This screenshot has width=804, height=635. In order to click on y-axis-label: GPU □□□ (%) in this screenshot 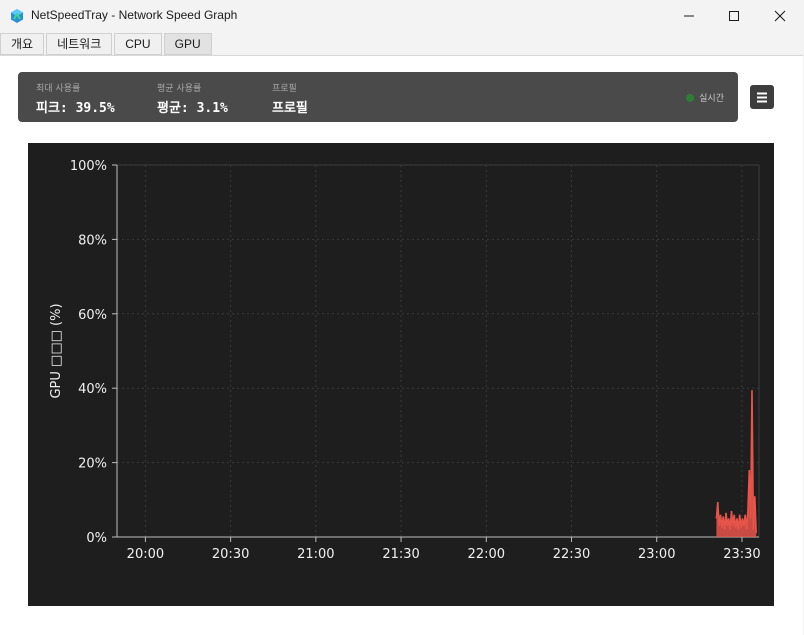, I will do `click(56, 350)`.